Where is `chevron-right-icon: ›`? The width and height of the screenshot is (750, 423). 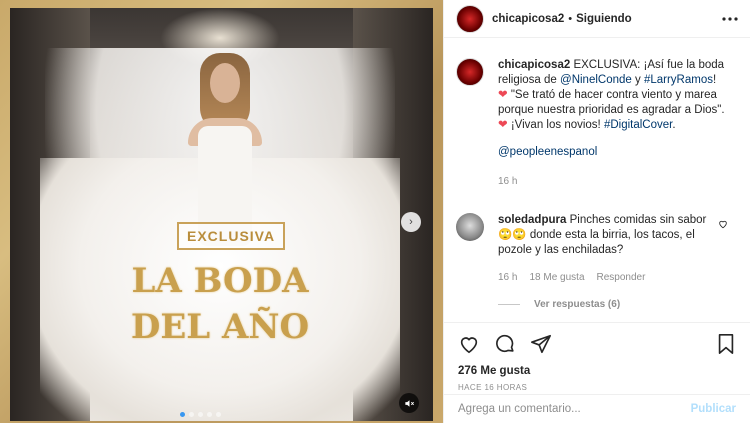 chevron-right-icon: › is located at coordinates (411, 222).